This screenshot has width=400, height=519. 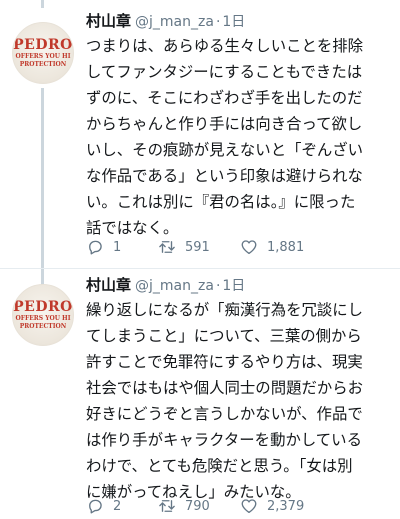 I want to click on reply-count: 2, so click(x=117, y=506).